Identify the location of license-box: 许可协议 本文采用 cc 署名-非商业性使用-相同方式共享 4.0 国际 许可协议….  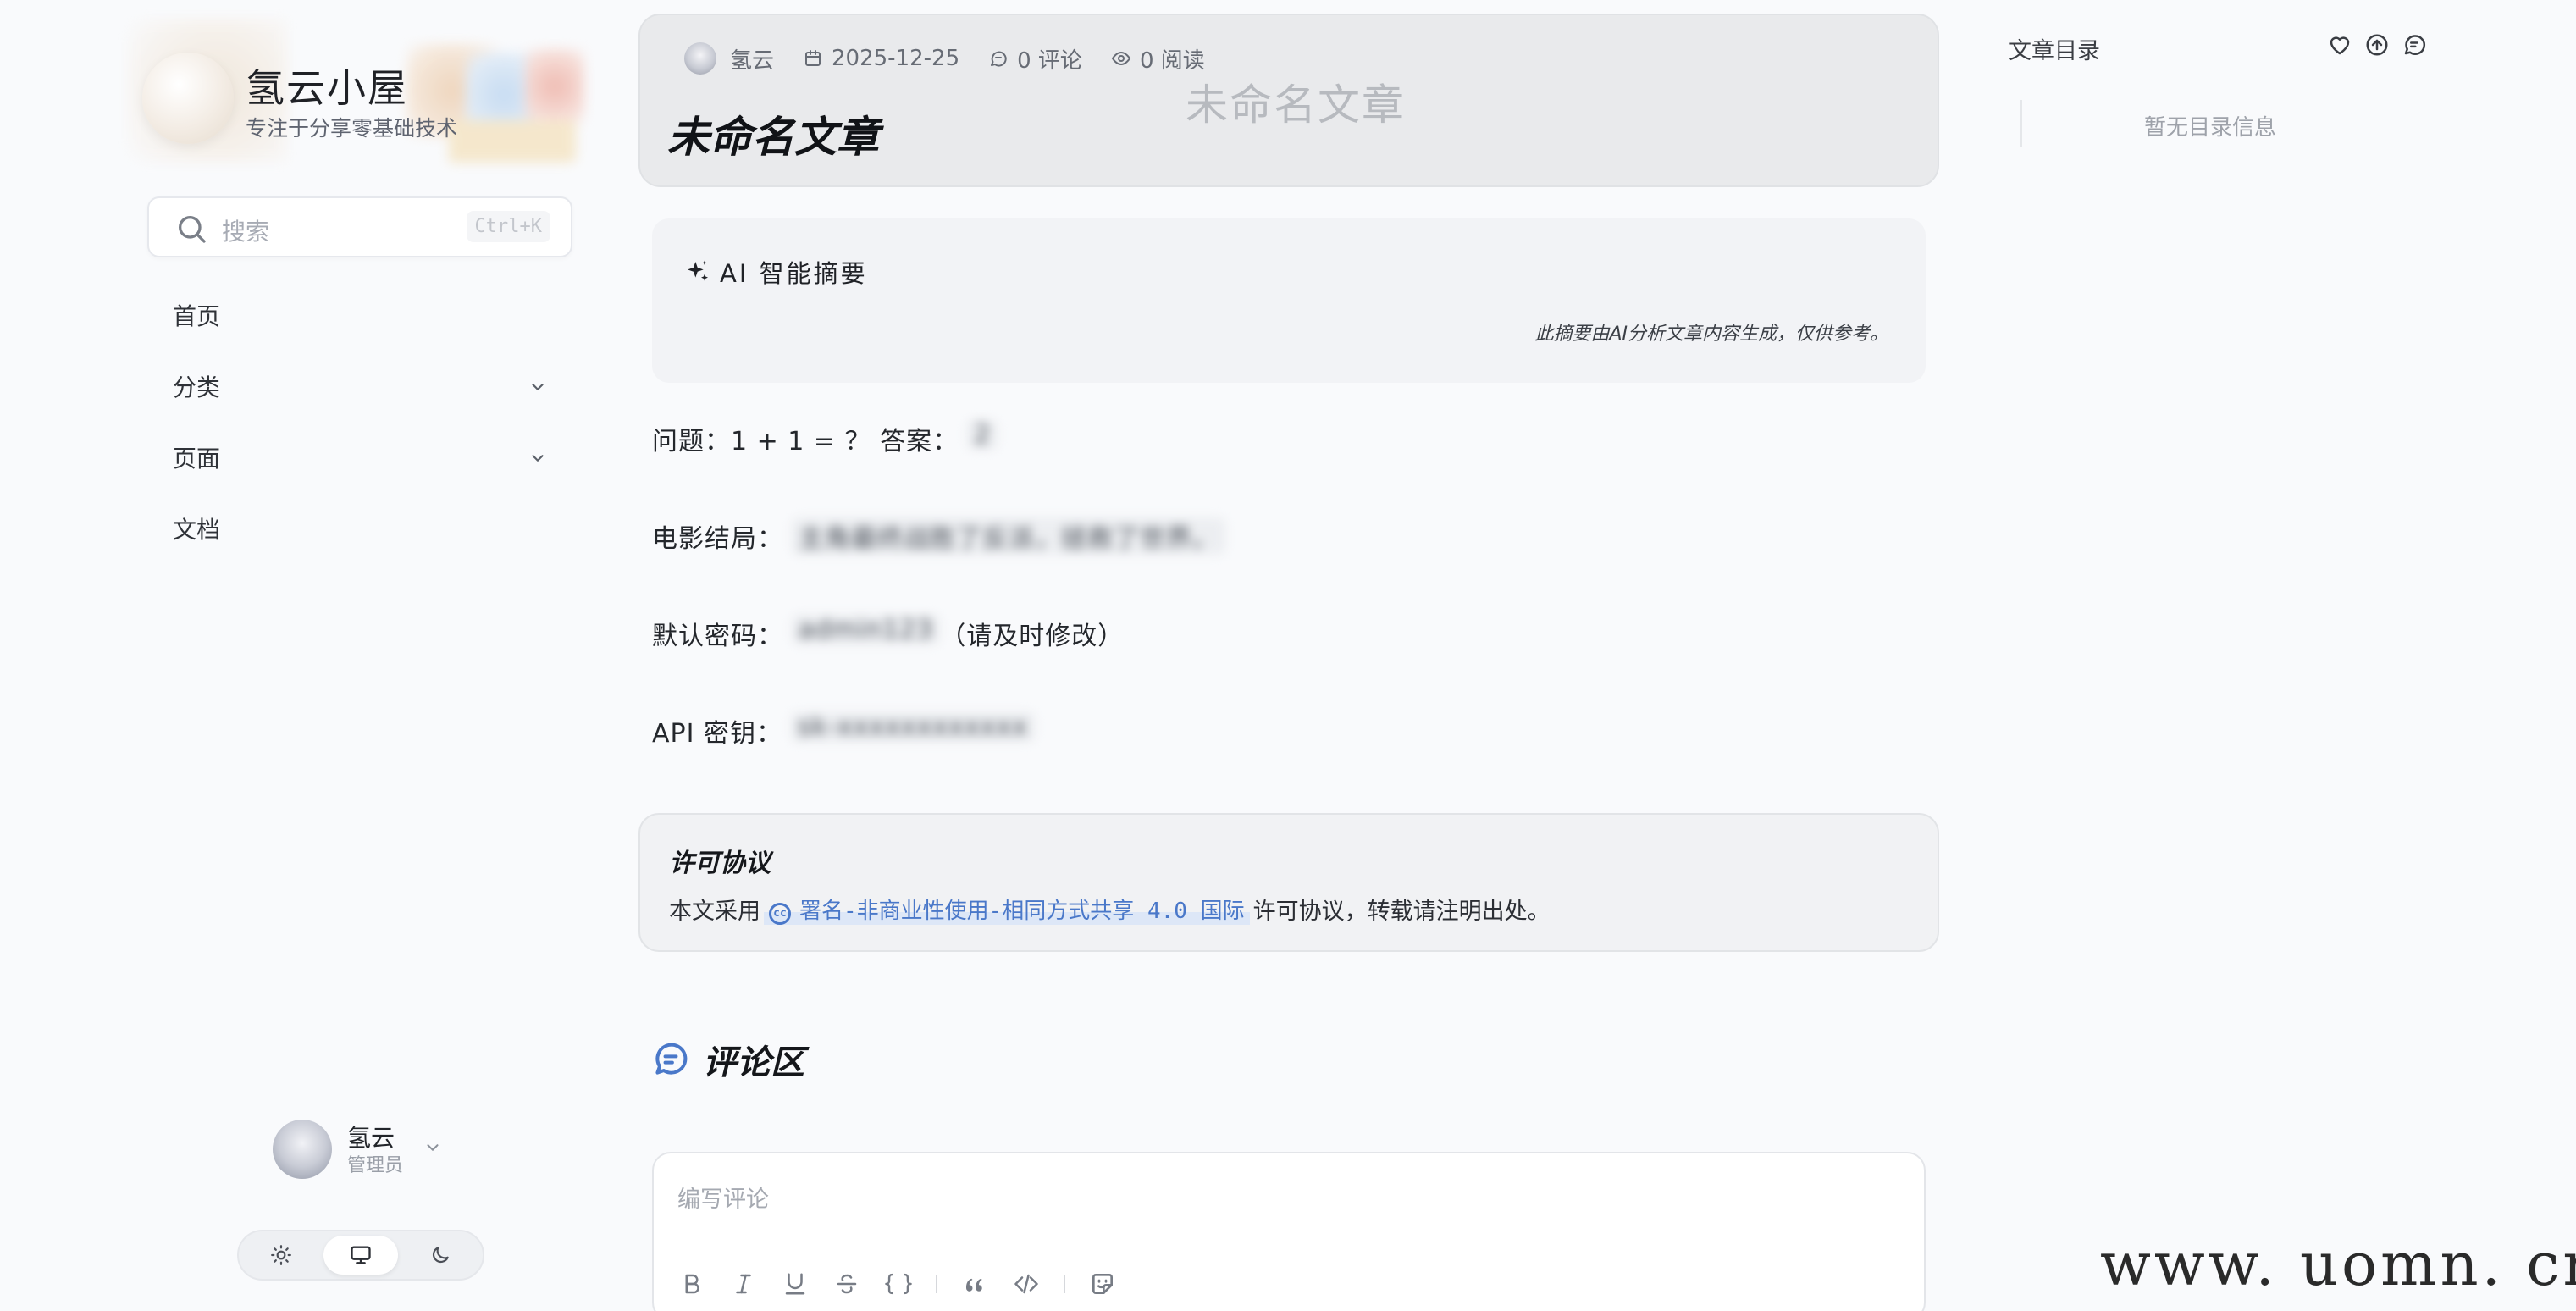
(1288, 882).